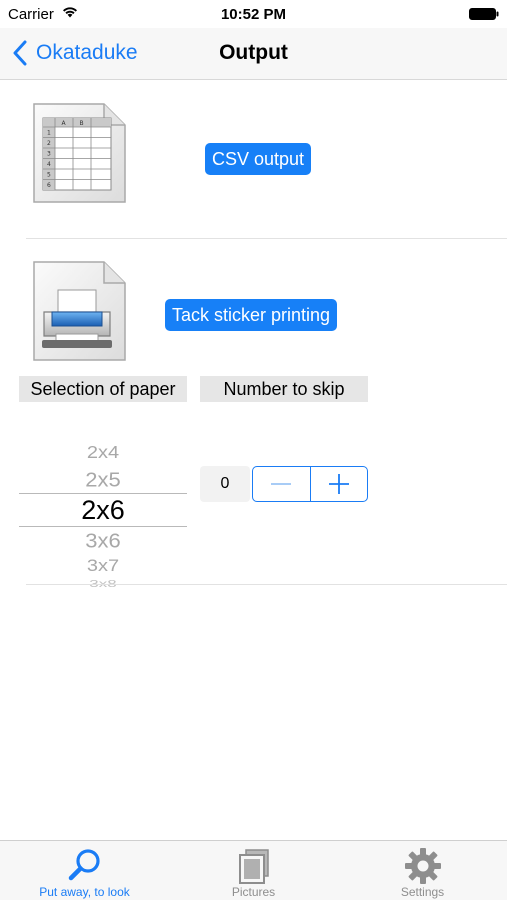 Image resolution: width=507 pixels, height=900 pixels. What do you see at coordinates (225, 484) in the screenshot?
I see `skip-count-value: 0` at bounding box center [225, 484].